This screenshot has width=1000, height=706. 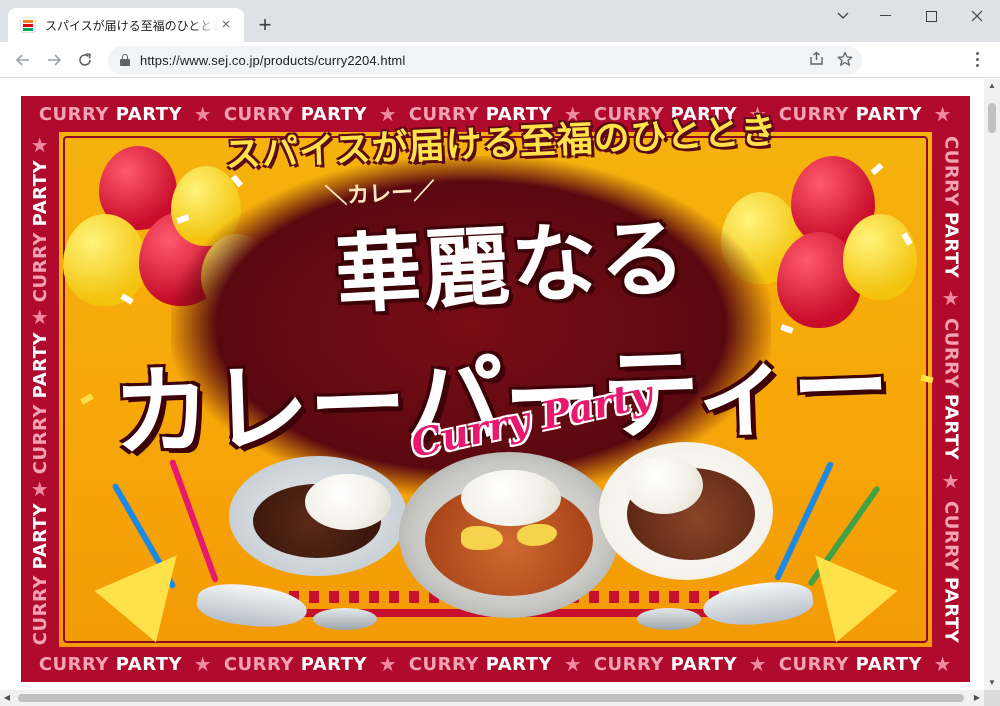 I want to click on minimize-button, so click(x=885, y=16).